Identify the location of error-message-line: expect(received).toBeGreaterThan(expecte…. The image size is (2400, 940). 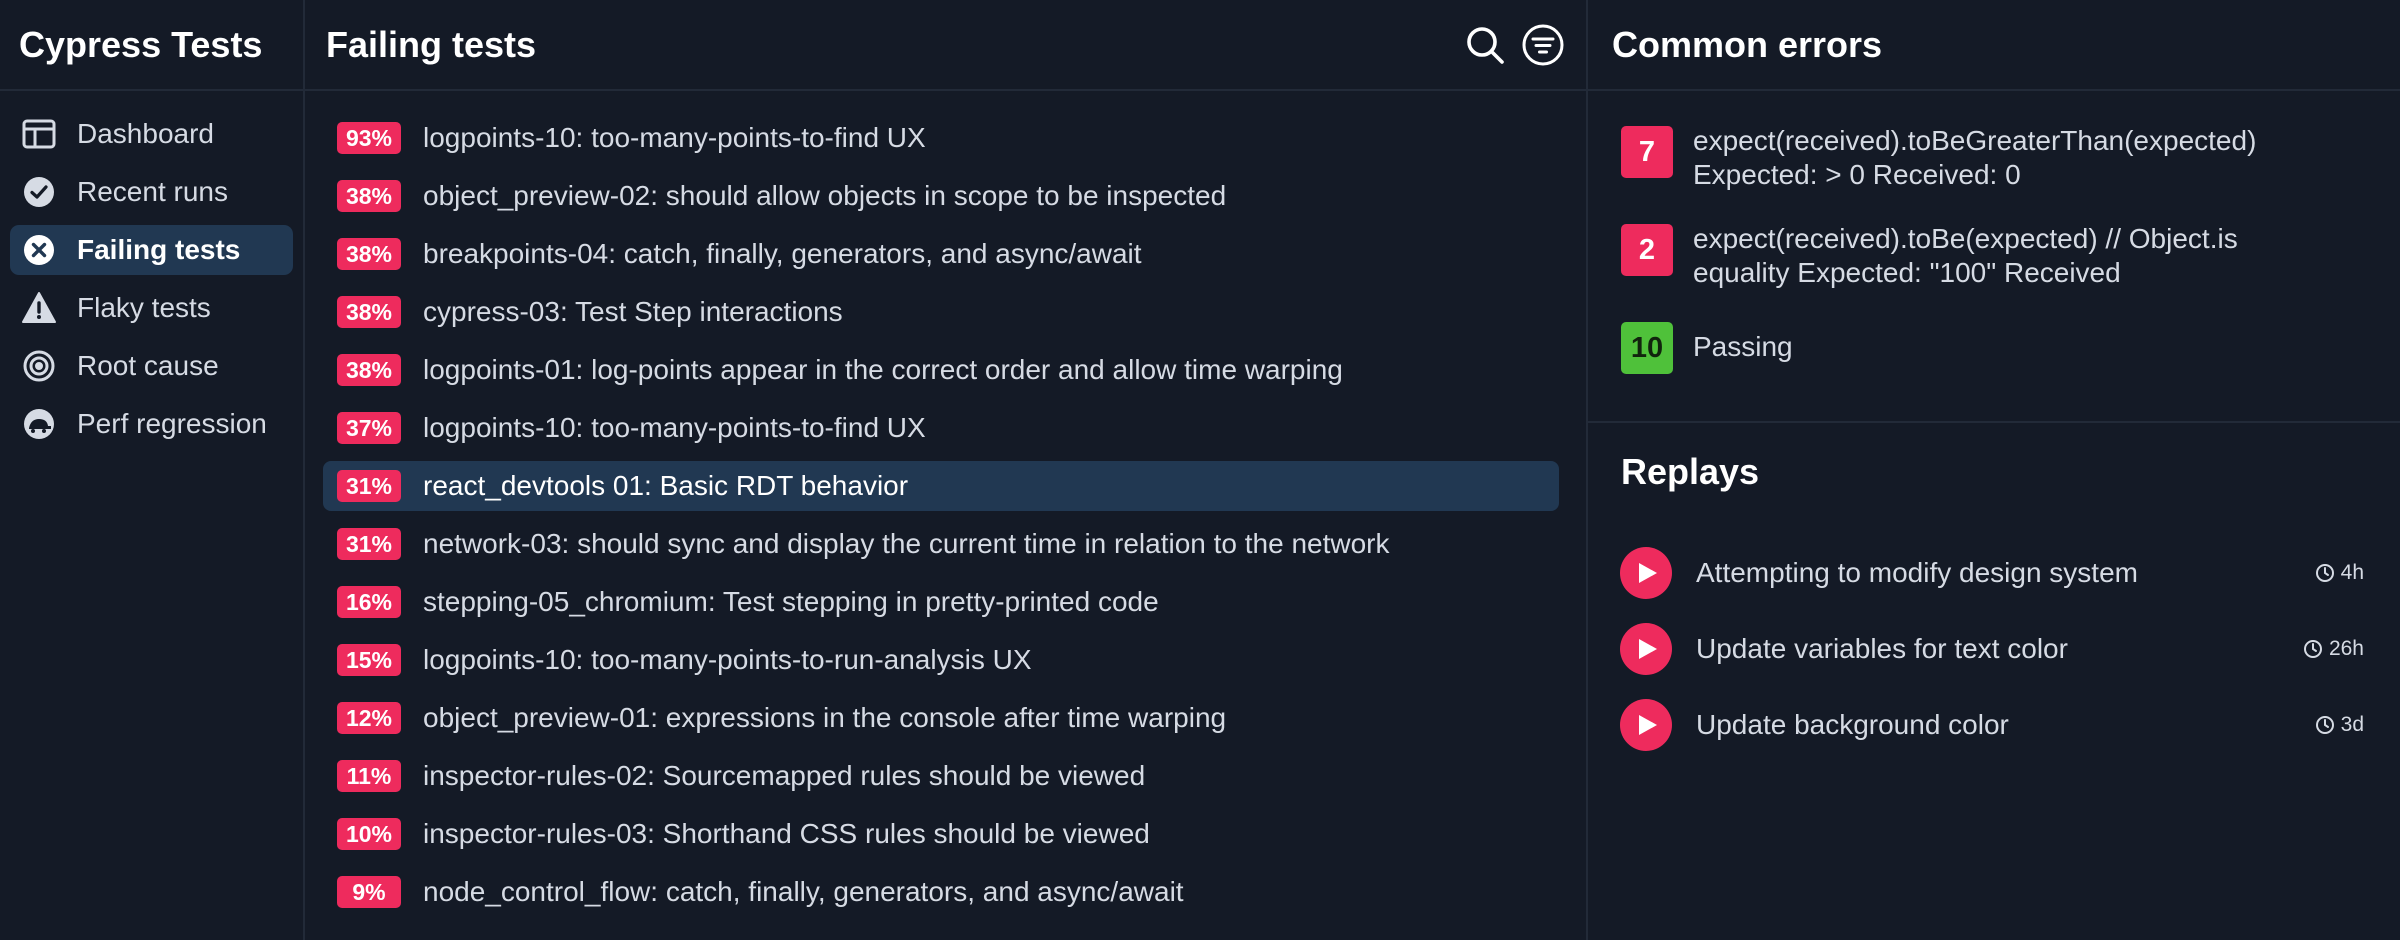
(1975, 140).